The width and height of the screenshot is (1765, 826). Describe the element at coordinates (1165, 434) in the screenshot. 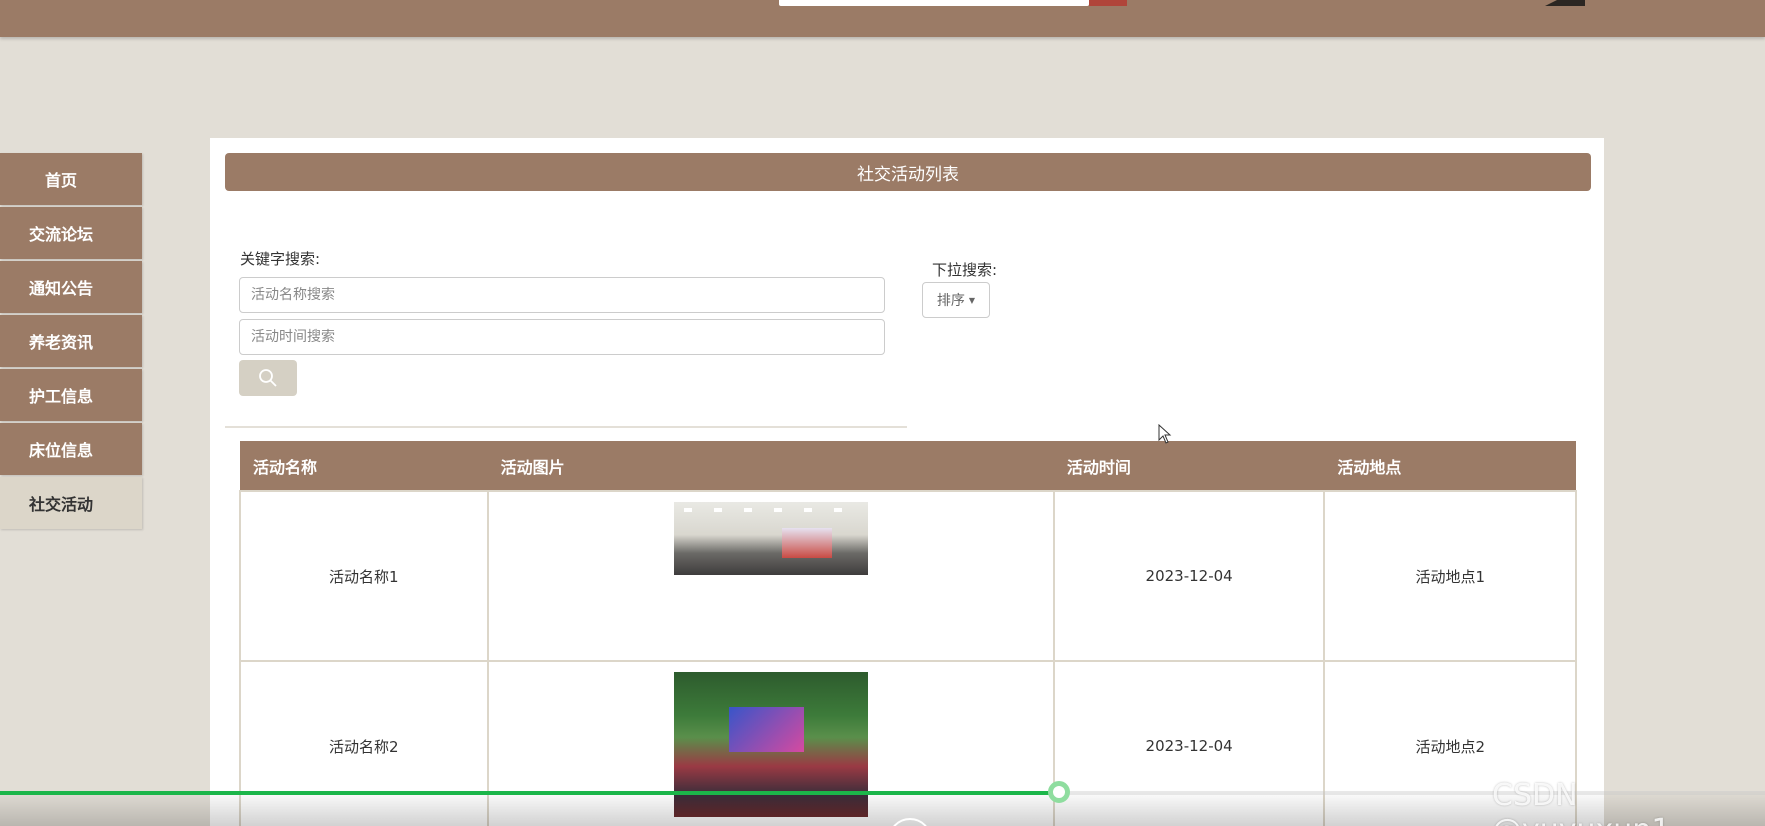

I see `mouse-cursor-icon` at that location.